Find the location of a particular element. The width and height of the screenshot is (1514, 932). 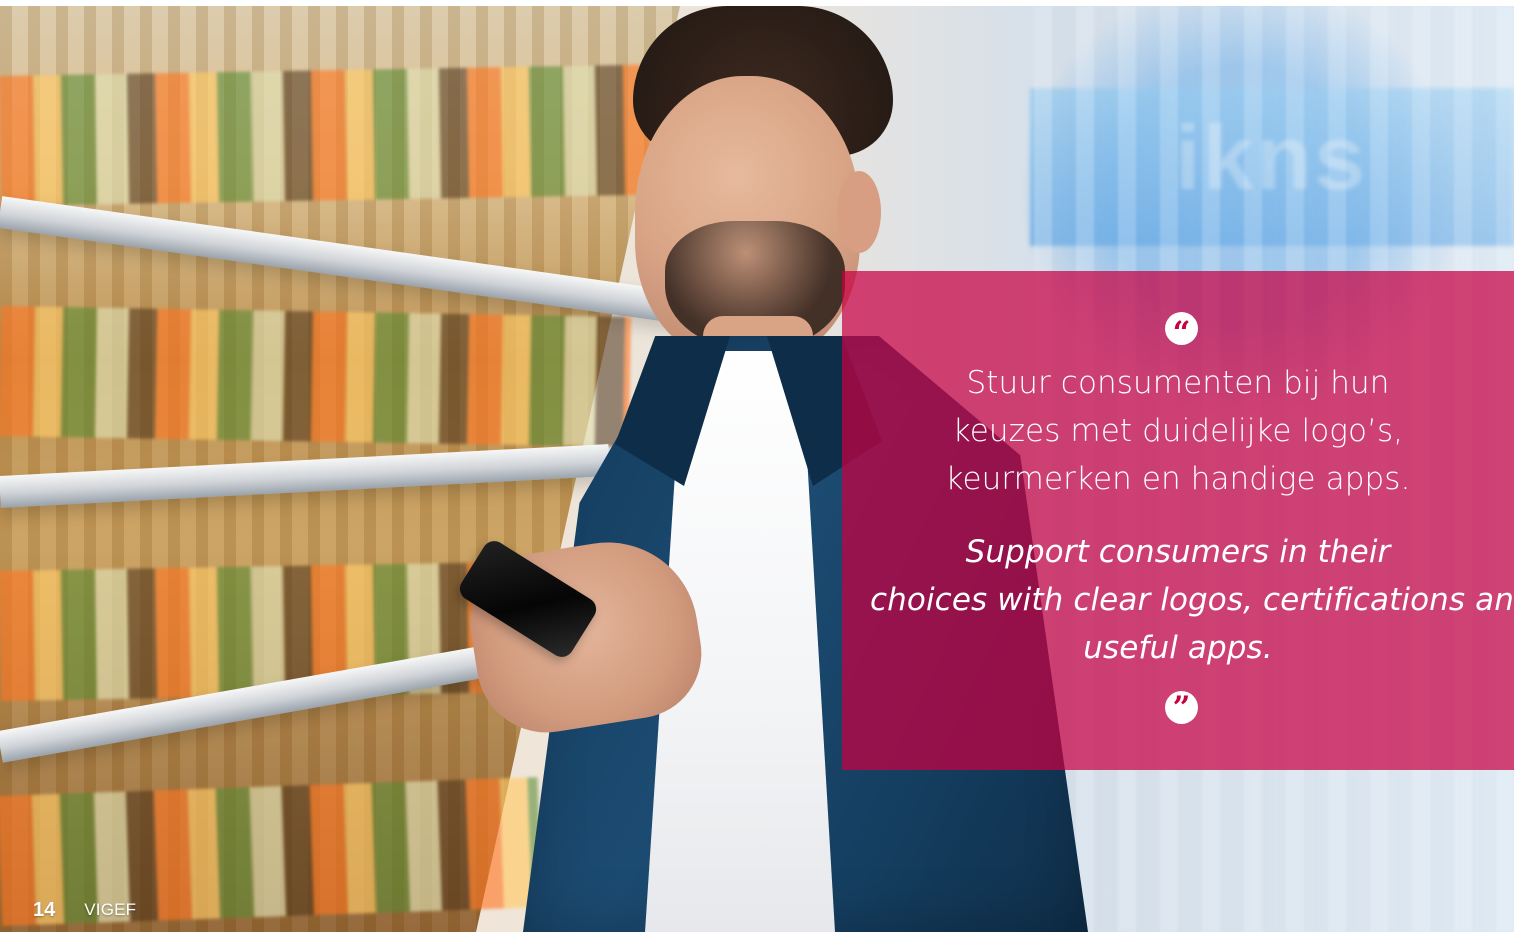

english-quote-line: useful apps. is located at coordinates (1178, 648).